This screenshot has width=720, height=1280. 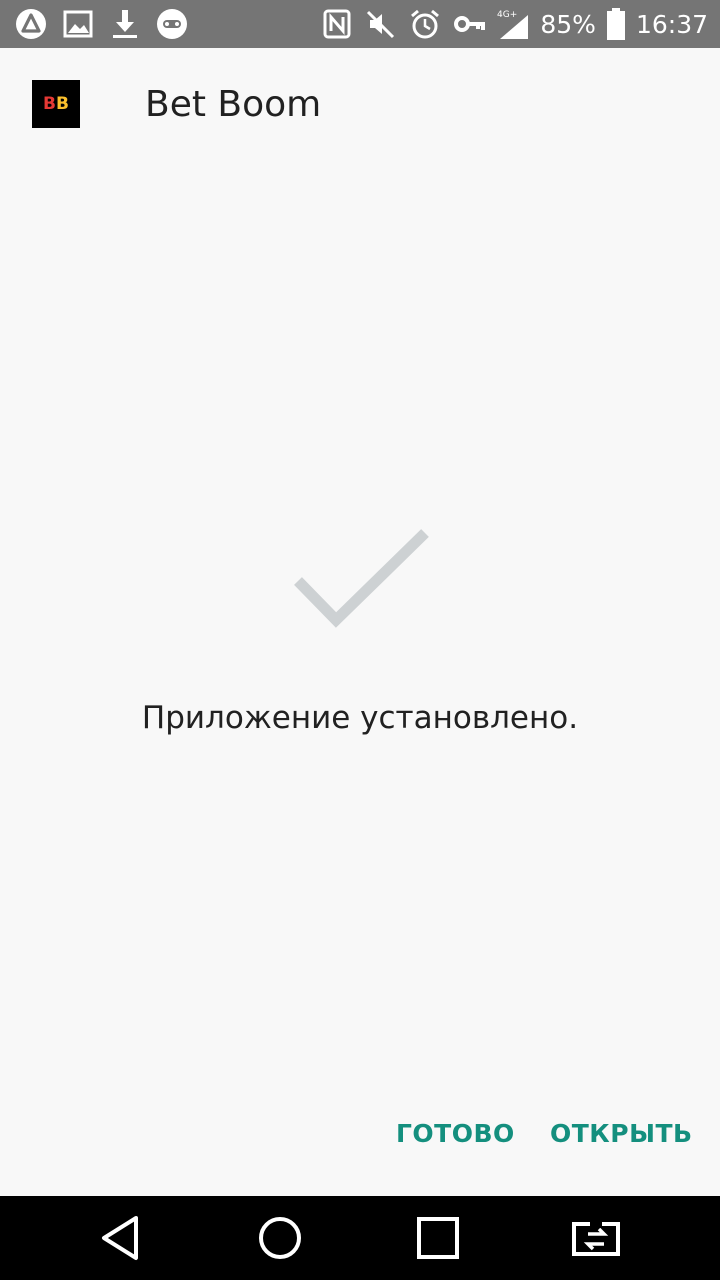 I want to click on home-button, so click(x=280, y=1238).